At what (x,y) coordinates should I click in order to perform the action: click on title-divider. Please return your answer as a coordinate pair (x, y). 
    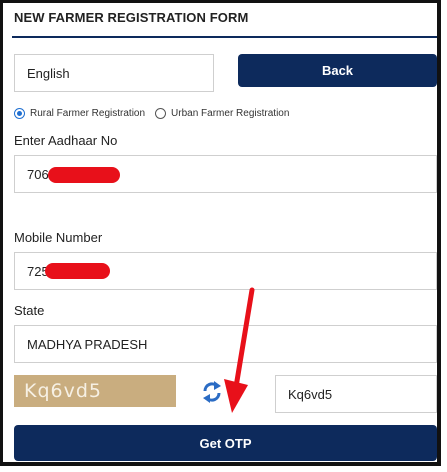
    Looking at the image, I should click on (224, 37).